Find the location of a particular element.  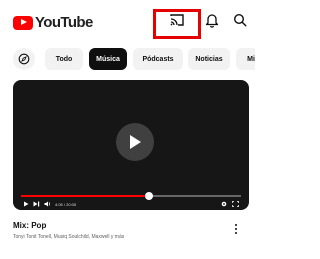

chip-musica: Música is located at coordinates (108, 59).